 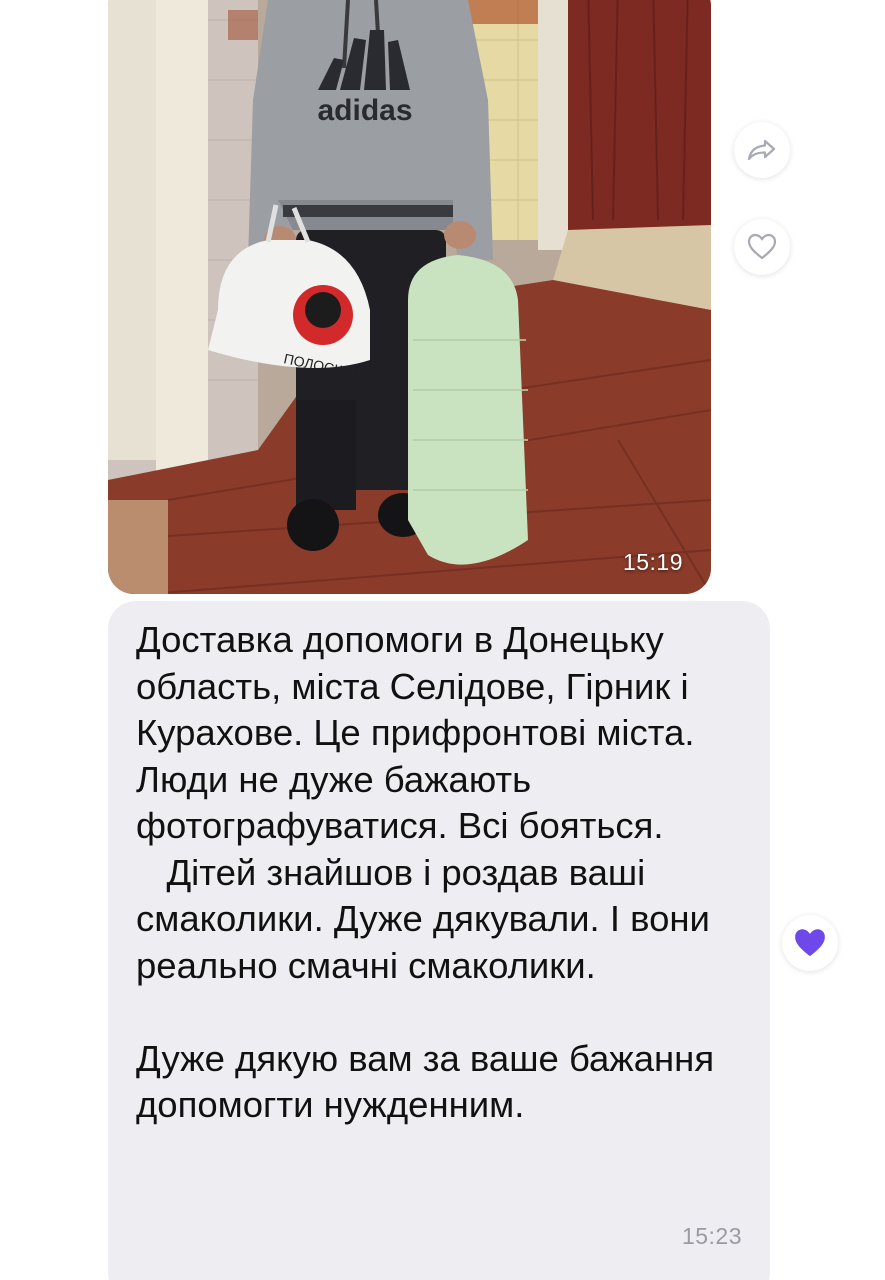 I want to click on reaction-button, so click(x=810, y=943).